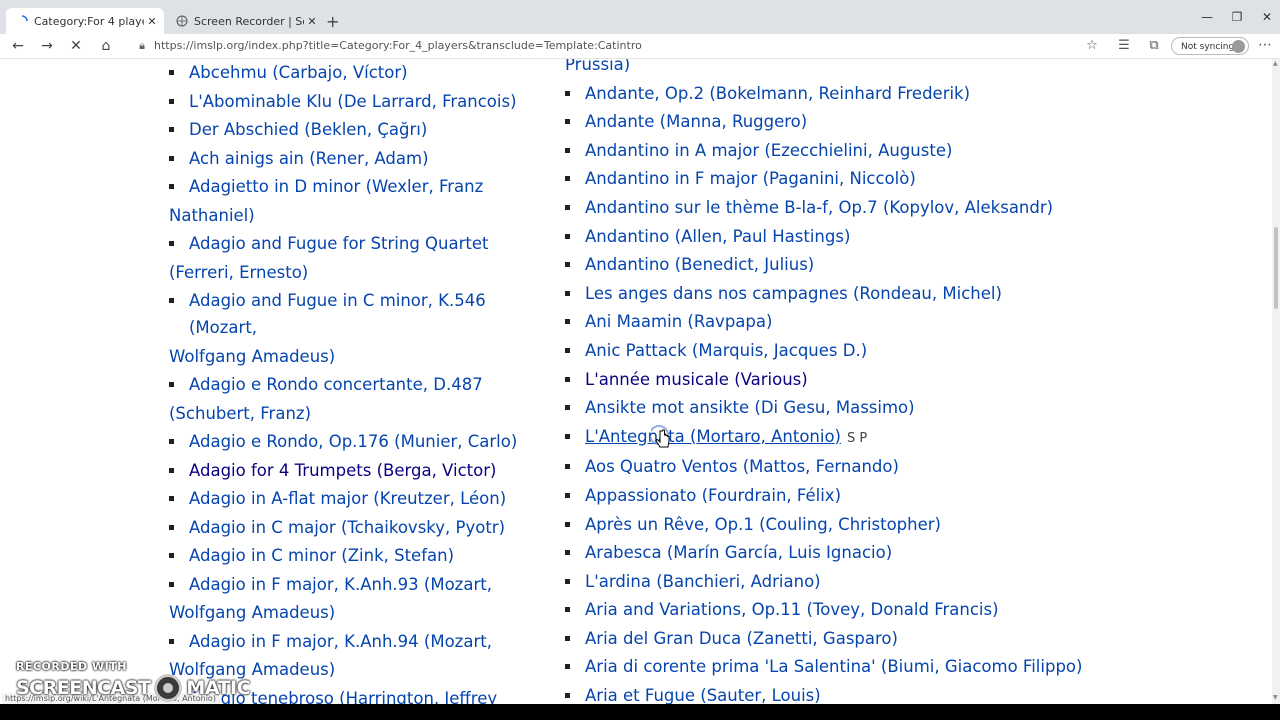 This screenshot has height=720, width=1280. What do you see at coordinates (1154, 46) in the screenshot?
I see `collections-icon: ⧉` at bounding box center [1154, 46].